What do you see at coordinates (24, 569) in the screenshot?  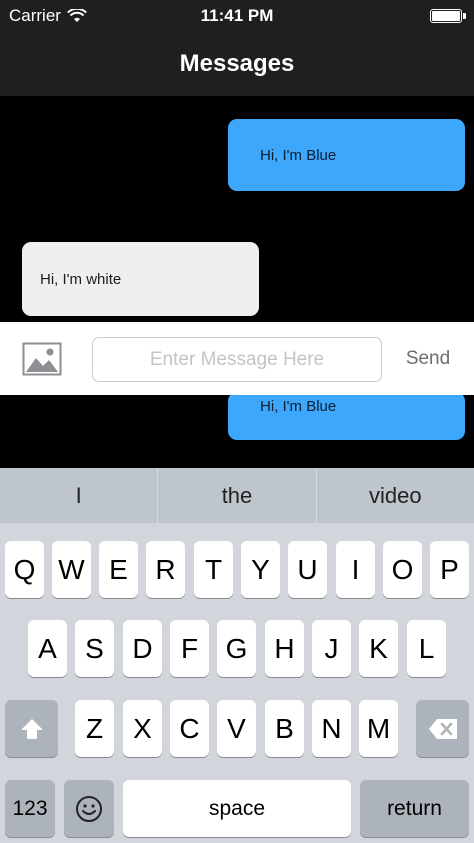 I see `key-q: Q` at bounding box center [24, 569].